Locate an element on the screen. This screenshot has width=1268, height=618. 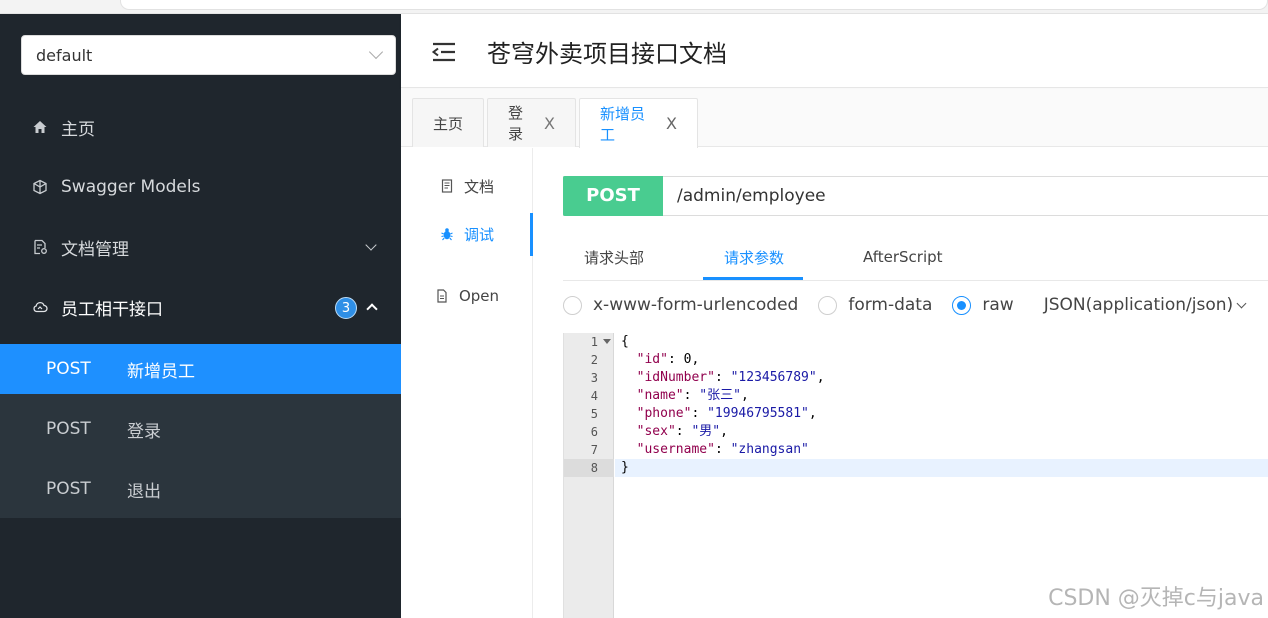
active-tab-indicator is located at coordinates (531, 234).